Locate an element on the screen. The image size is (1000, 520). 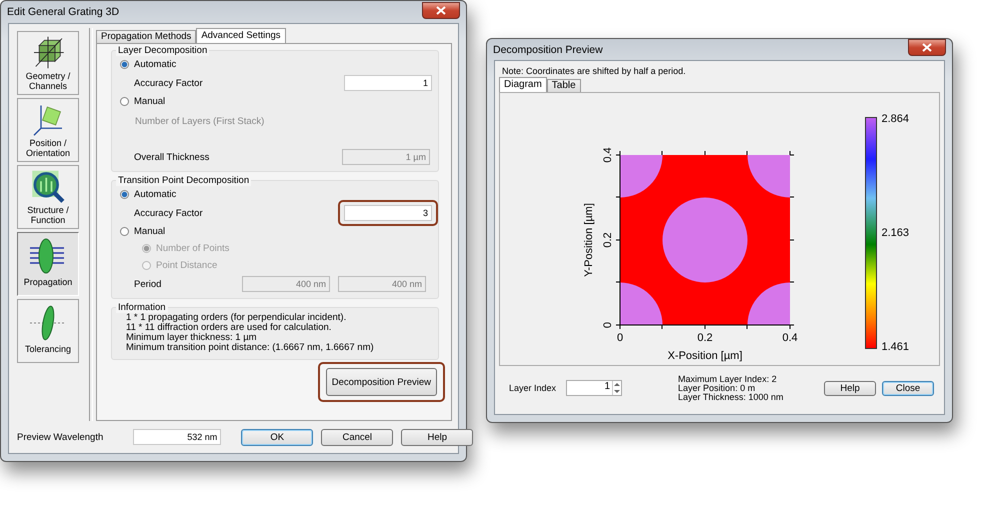
tab: Diagram is located at coordinates (523, 84).